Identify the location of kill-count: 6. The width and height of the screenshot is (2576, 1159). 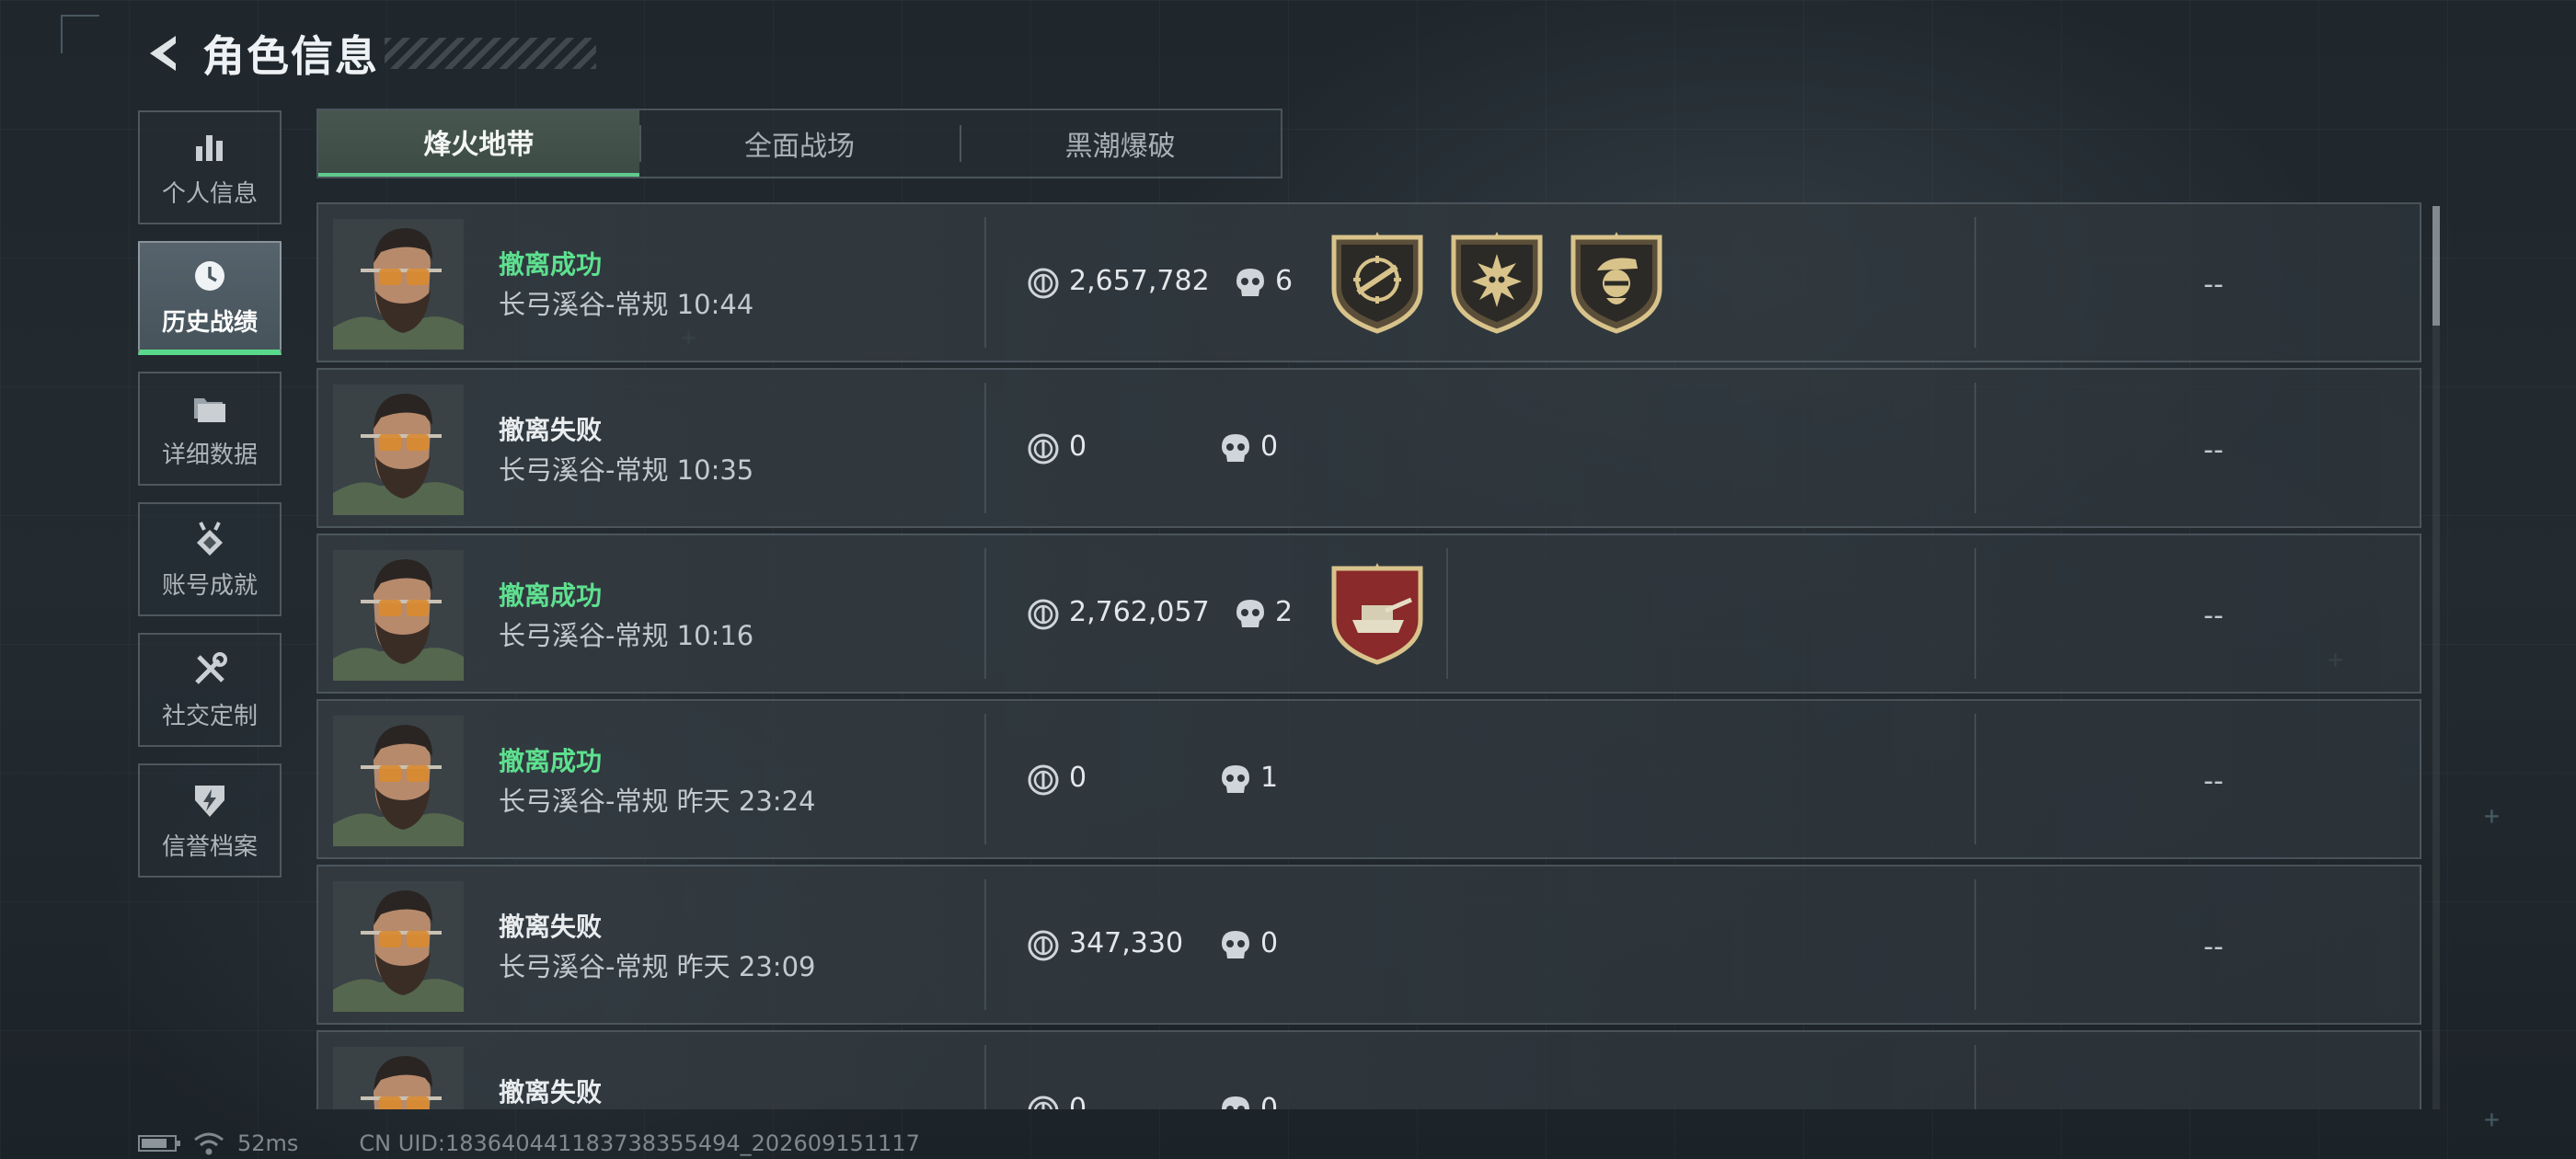
(1284, 281).